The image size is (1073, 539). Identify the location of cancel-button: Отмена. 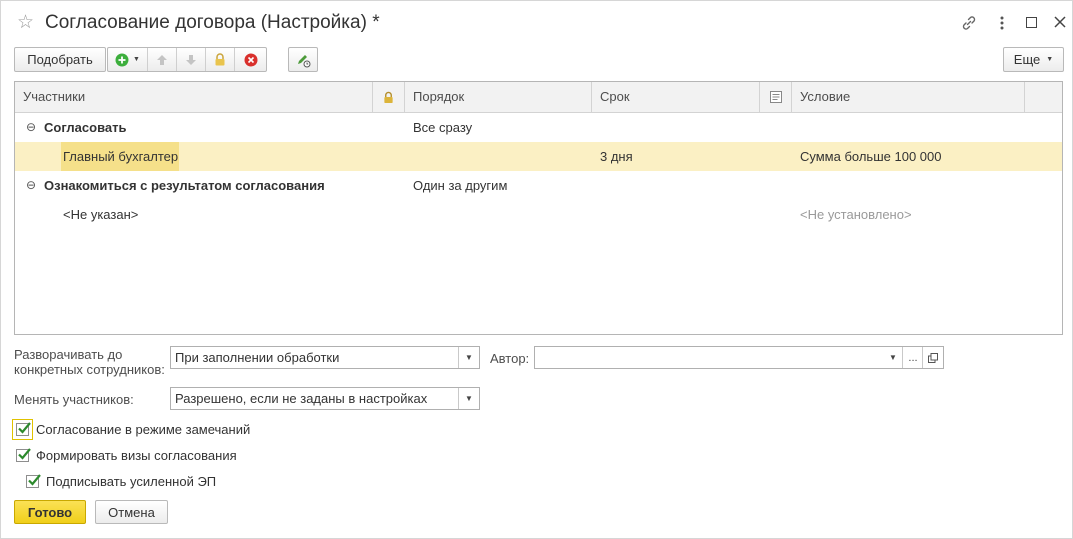
(131, 512).